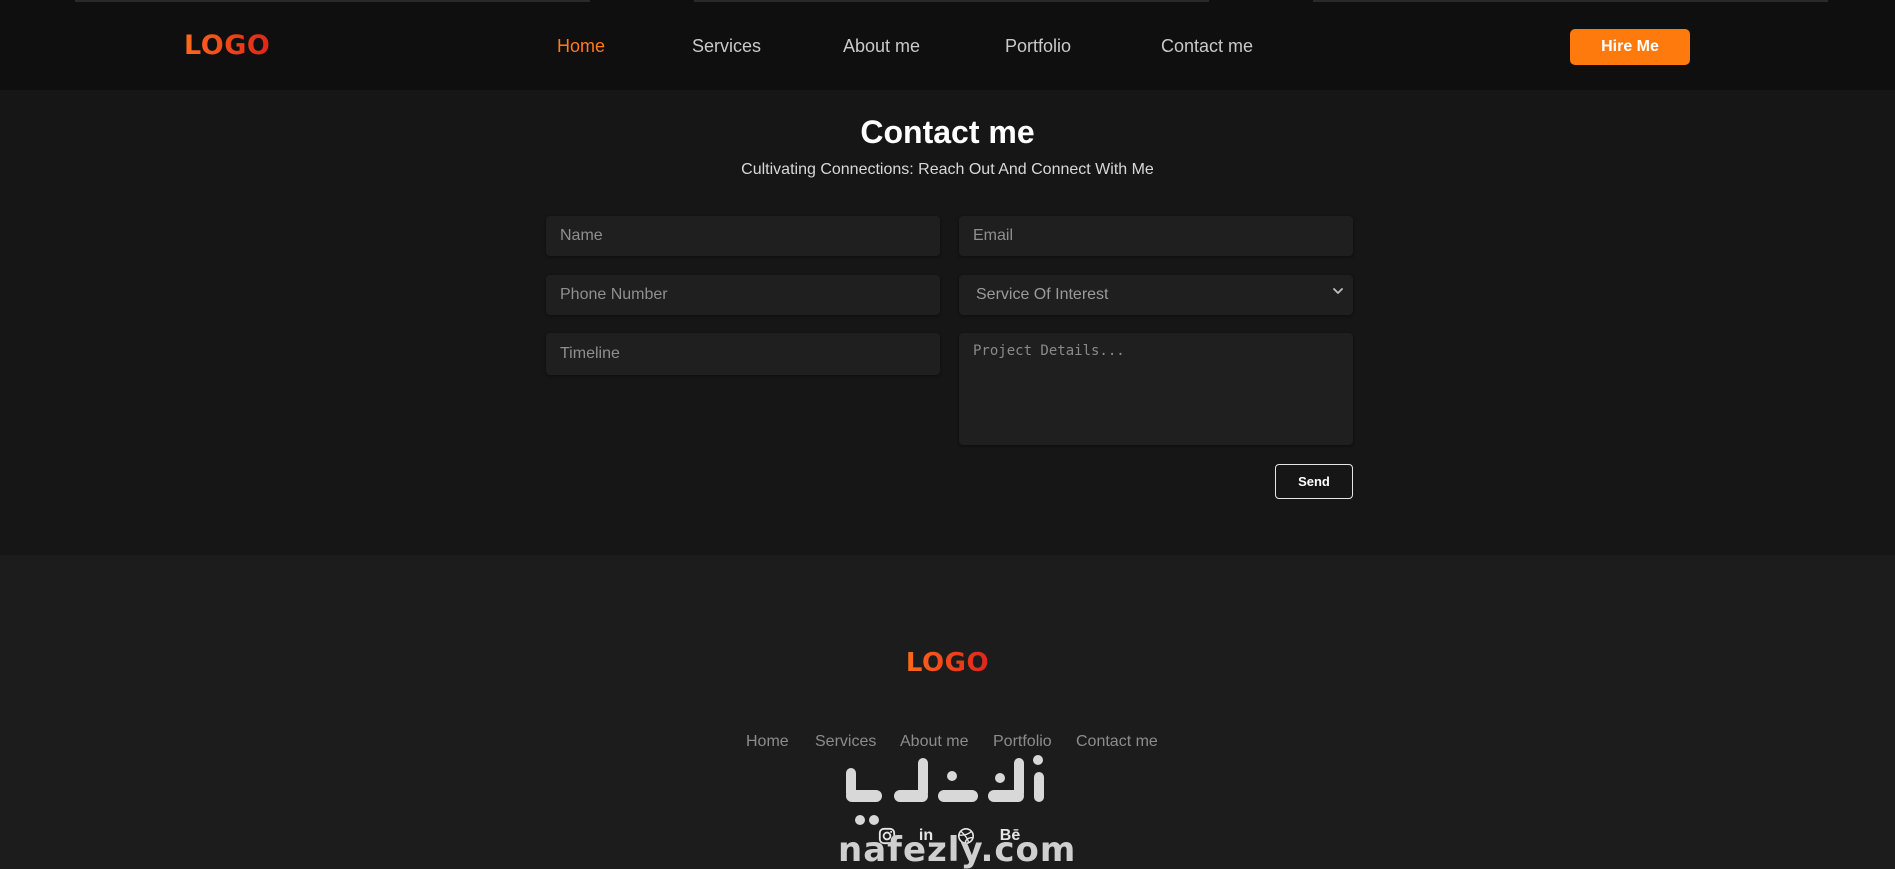 The image size is (1895, 869). Describe the element at coordinates (1630, 47) in the screenshot. I see `hire-me-button: Hire Me` at that location.